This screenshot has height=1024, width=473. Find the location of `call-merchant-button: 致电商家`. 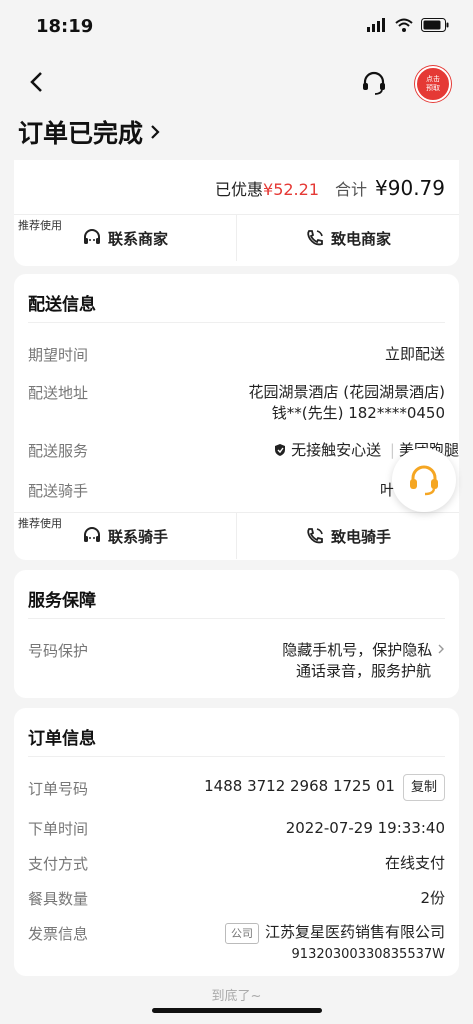

call-merchant-button: 致电商家 is located at coordinates (347, 238).